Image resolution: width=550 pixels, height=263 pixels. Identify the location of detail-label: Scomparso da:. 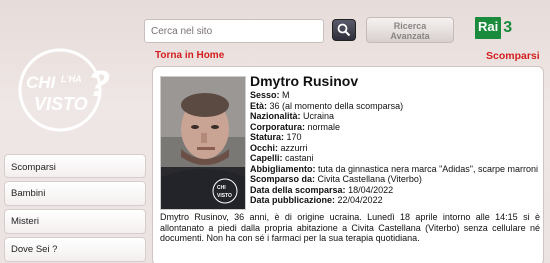
(283, 179).